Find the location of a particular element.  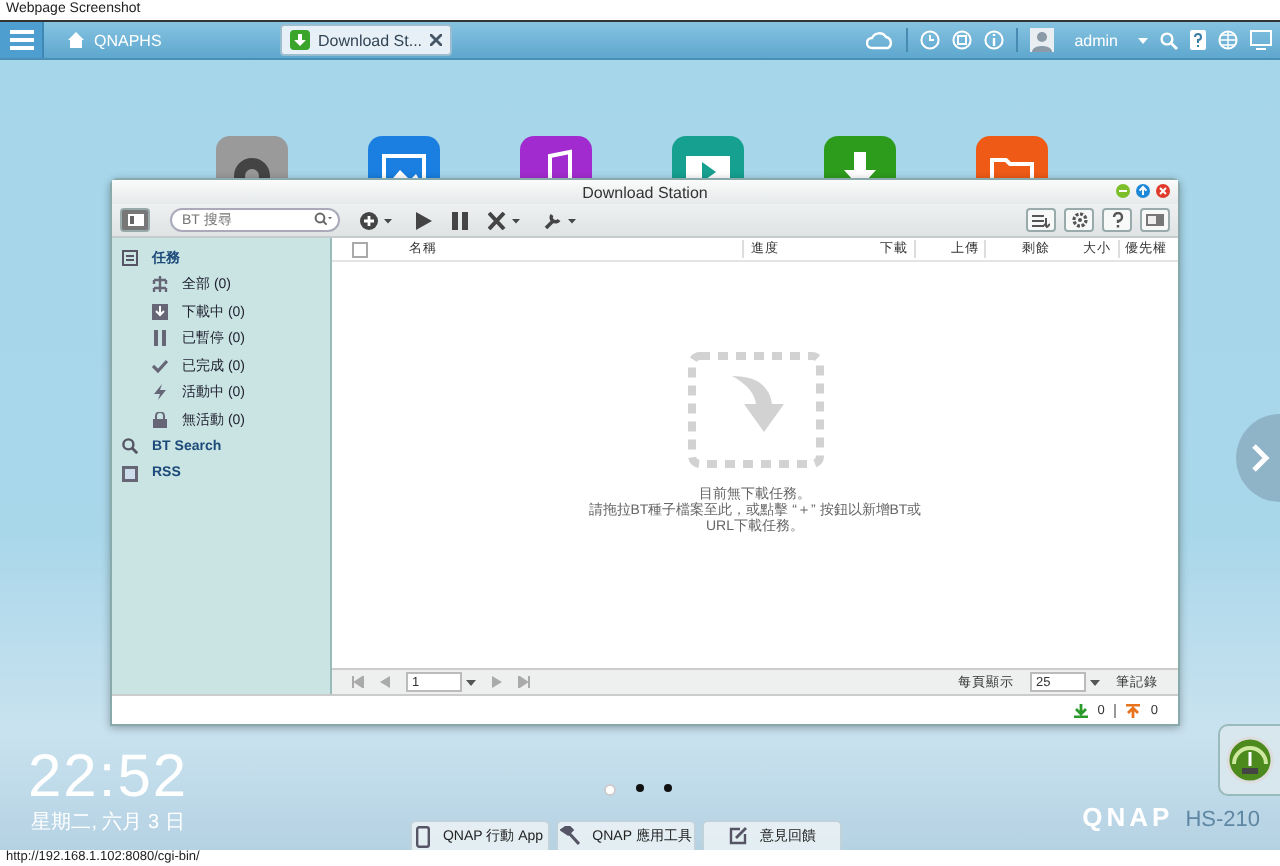

cloud-icon is located at coordinates (880, 40).